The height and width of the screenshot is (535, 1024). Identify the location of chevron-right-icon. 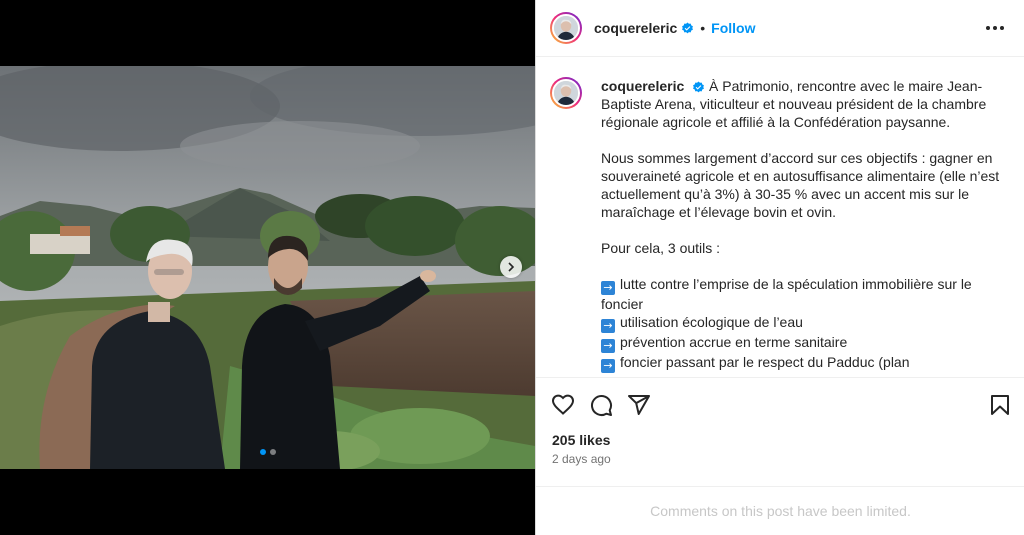
(511, 267).